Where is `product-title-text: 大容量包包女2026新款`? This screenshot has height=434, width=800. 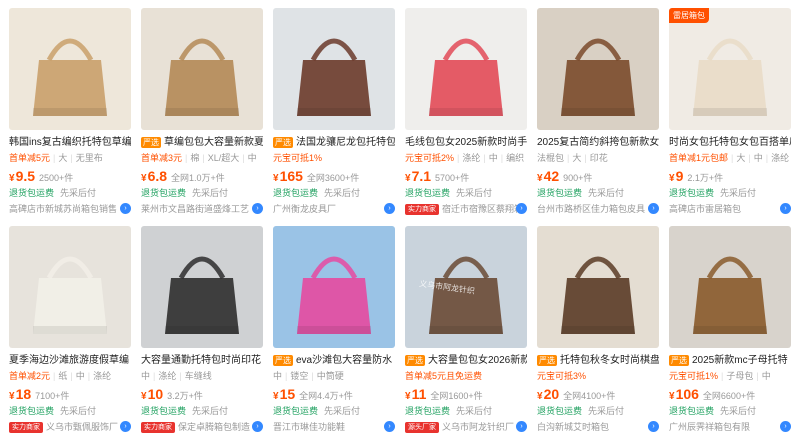
product-title-text: 大容量包包女2026新款 is located at coordinates (477, 360).